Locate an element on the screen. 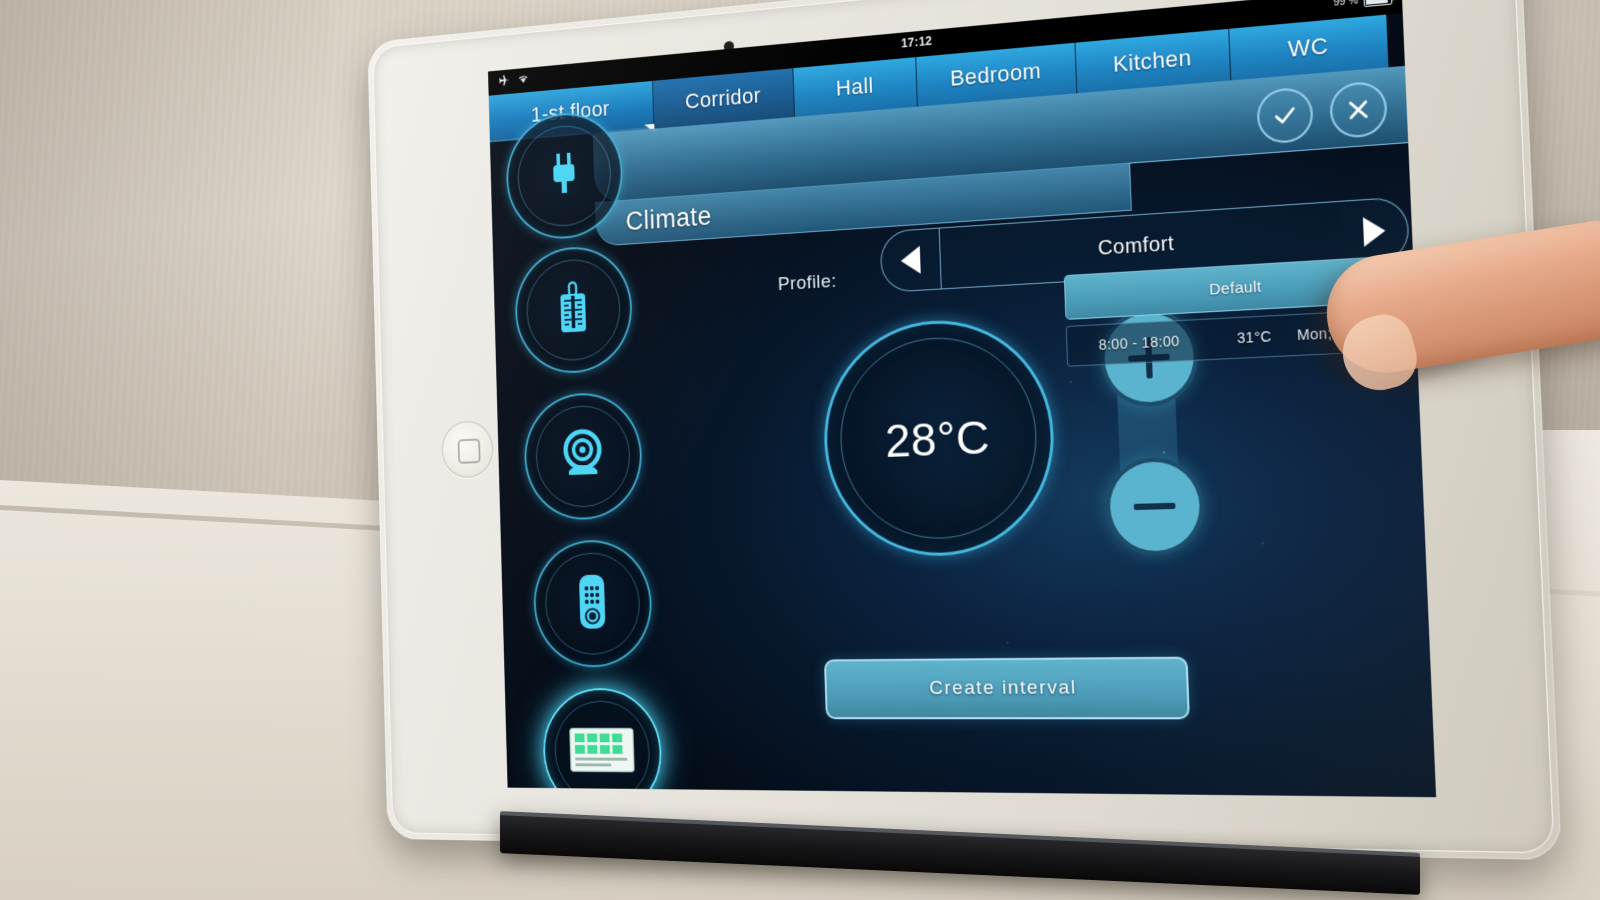  schedule-temperature: 31°C is located at coordinates (1254, 337).